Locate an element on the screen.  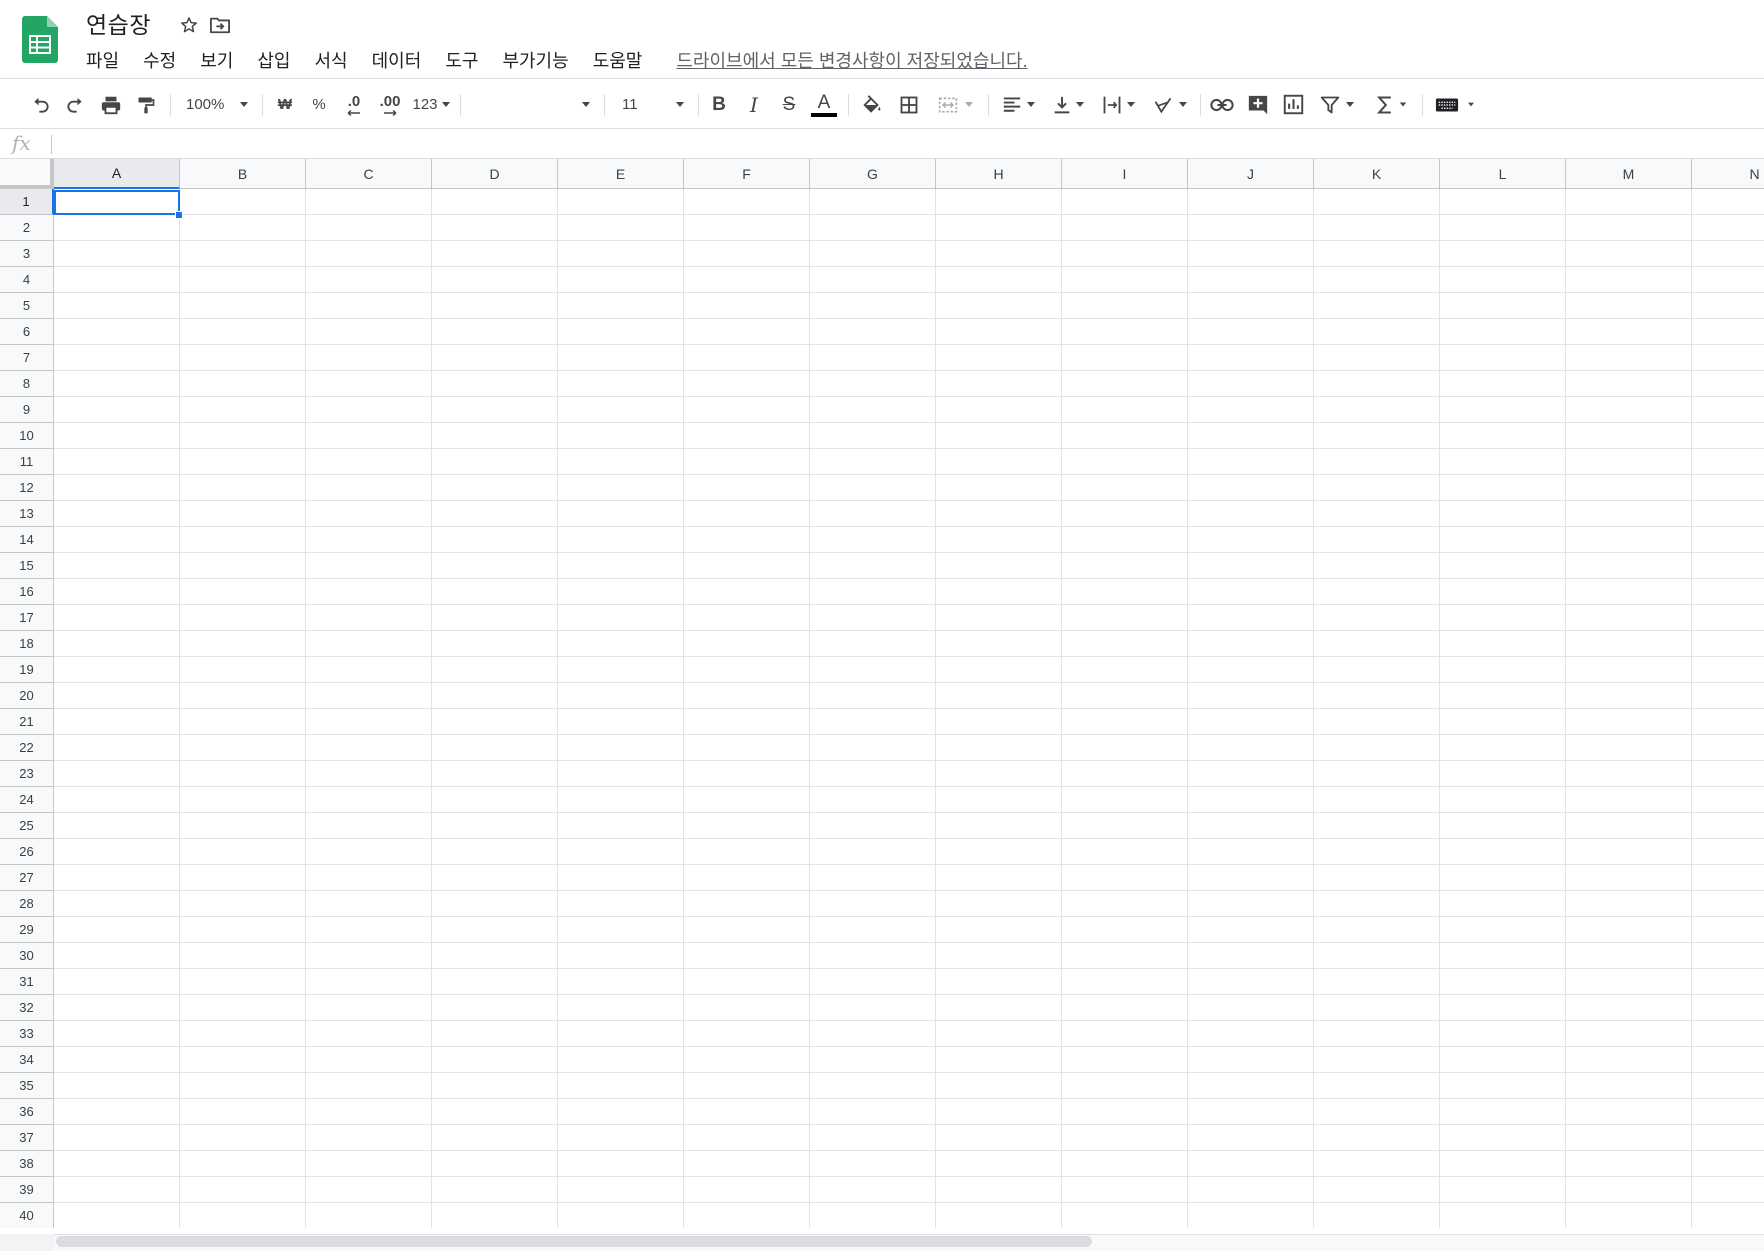
row-header-10: 10 is located at coordinates (27, 436).